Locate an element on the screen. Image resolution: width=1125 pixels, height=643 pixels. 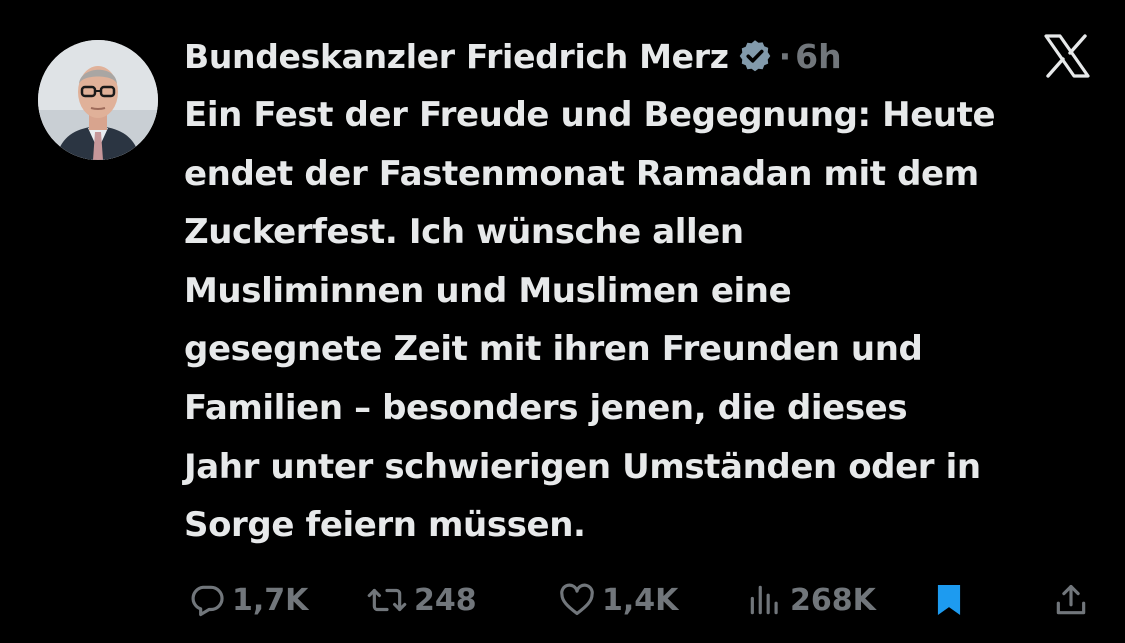
repost-button: 248 is located at coordinates (421, 600).